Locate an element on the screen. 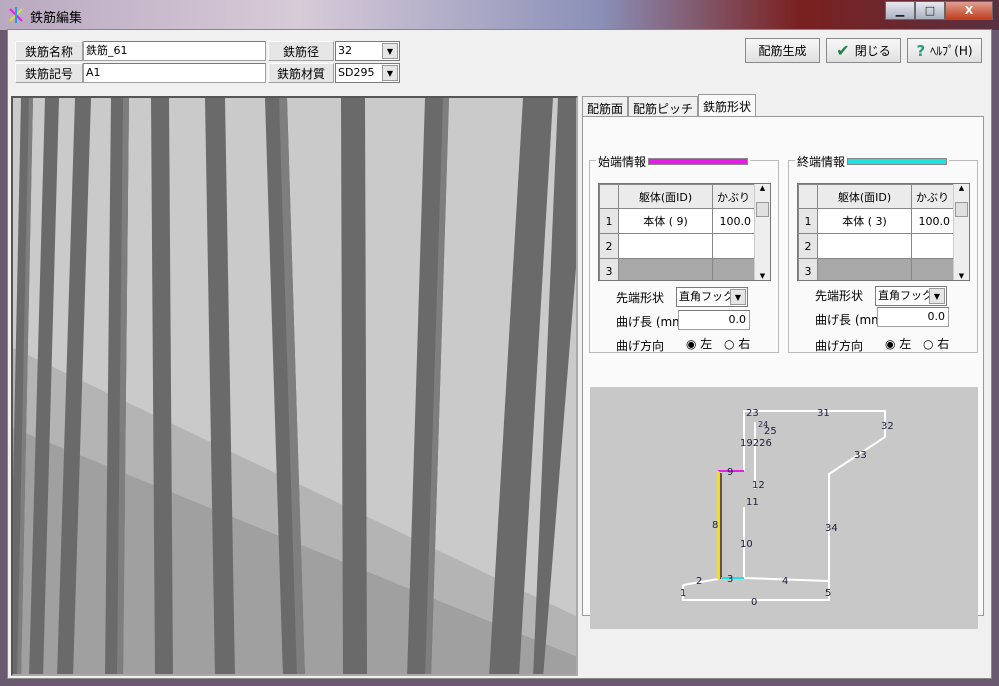  rebar-name-label: 鉄筋名称 is located at coordinates (49, 51).